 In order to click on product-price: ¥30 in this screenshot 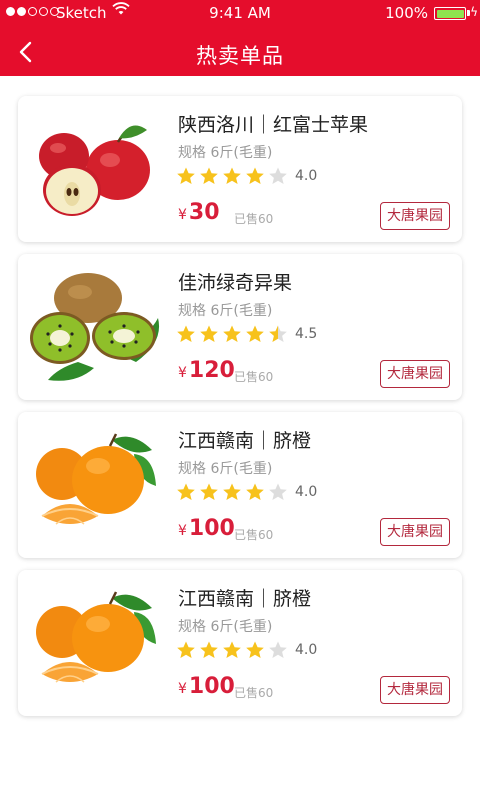, I will do `click(199, 212)`.